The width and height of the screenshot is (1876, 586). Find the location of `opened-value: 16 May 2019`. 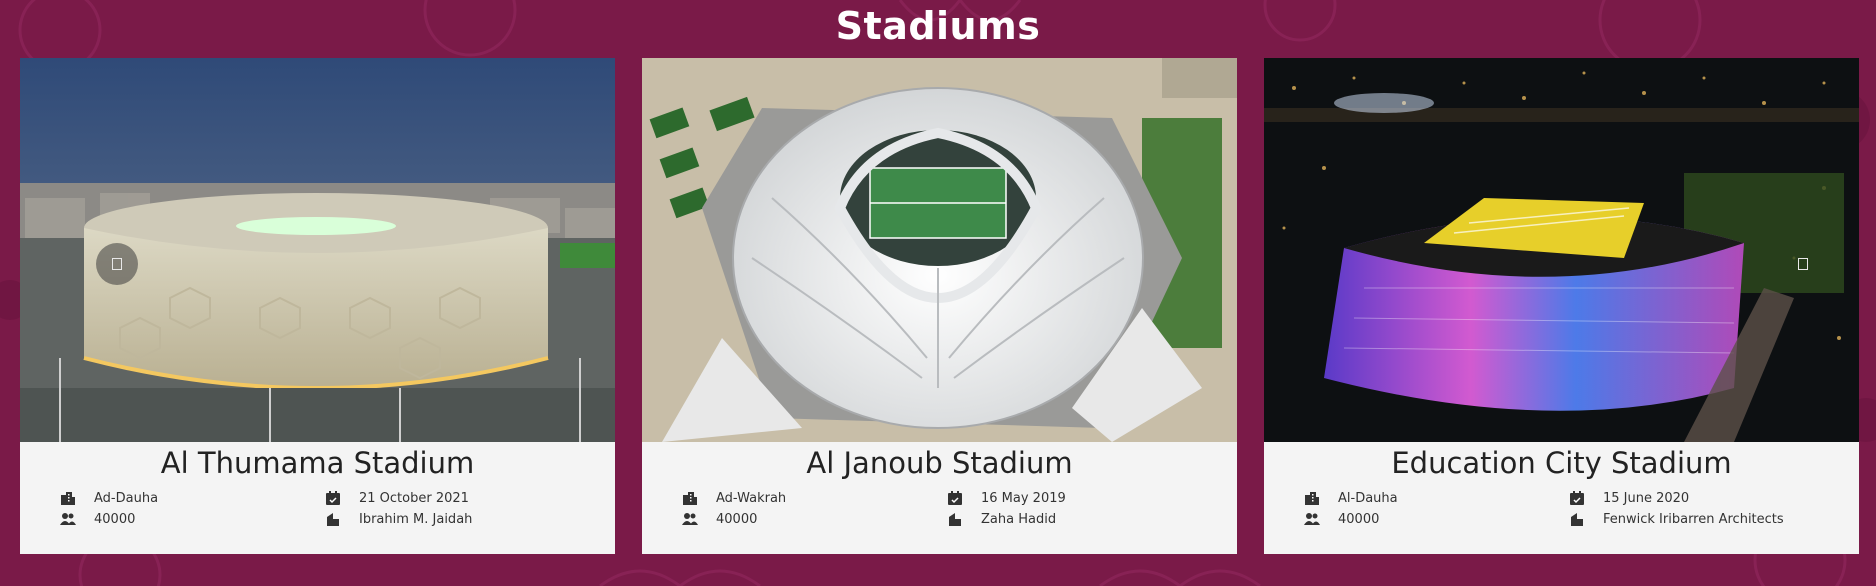

opened-value: 16 May 2019 is located at coordinates (1023, 498).